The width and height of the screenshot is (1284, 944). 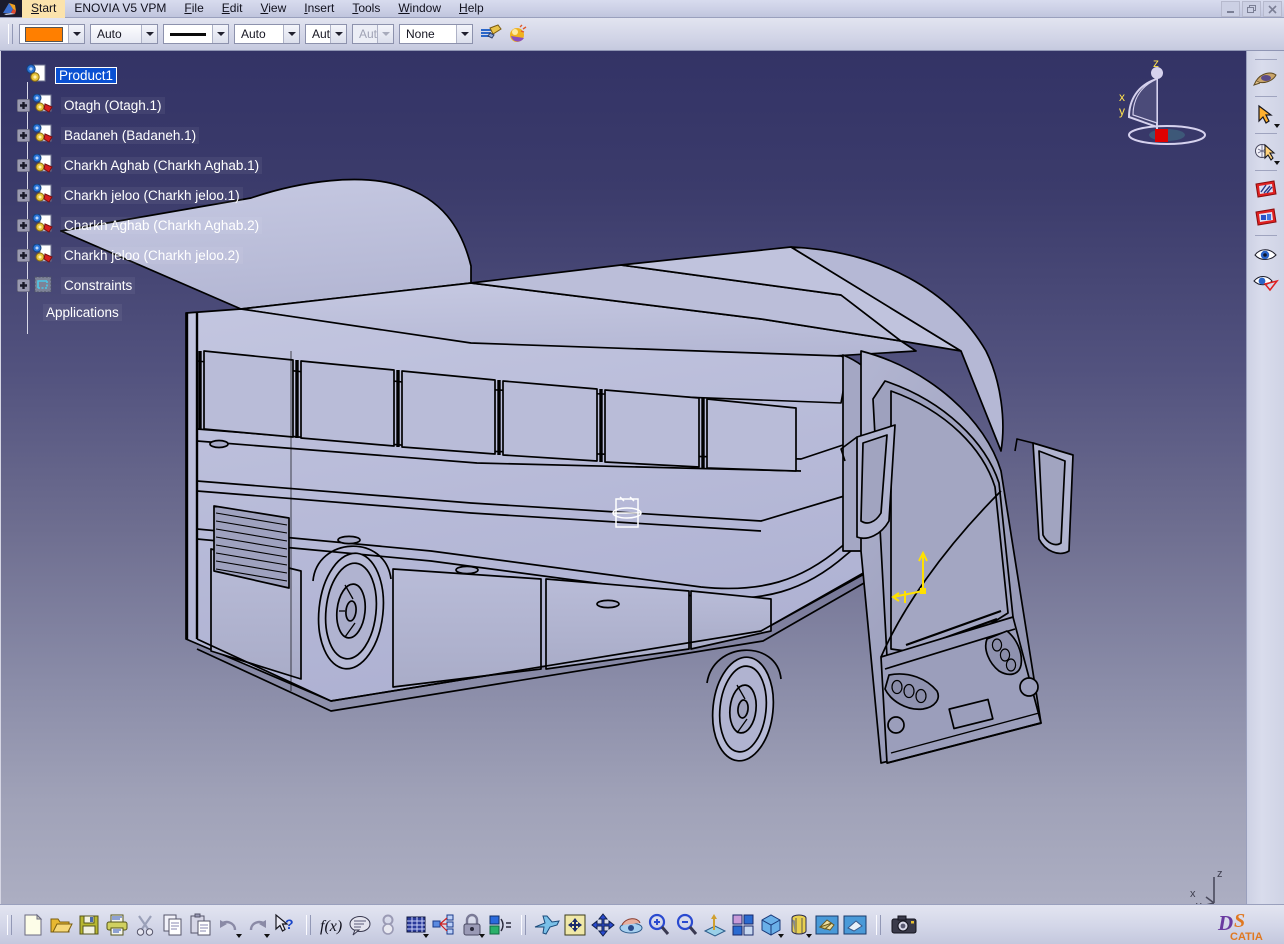 I want to click on tree-node-otagh-1: Otagh (Otagh.1), so click(x=139, y=105).